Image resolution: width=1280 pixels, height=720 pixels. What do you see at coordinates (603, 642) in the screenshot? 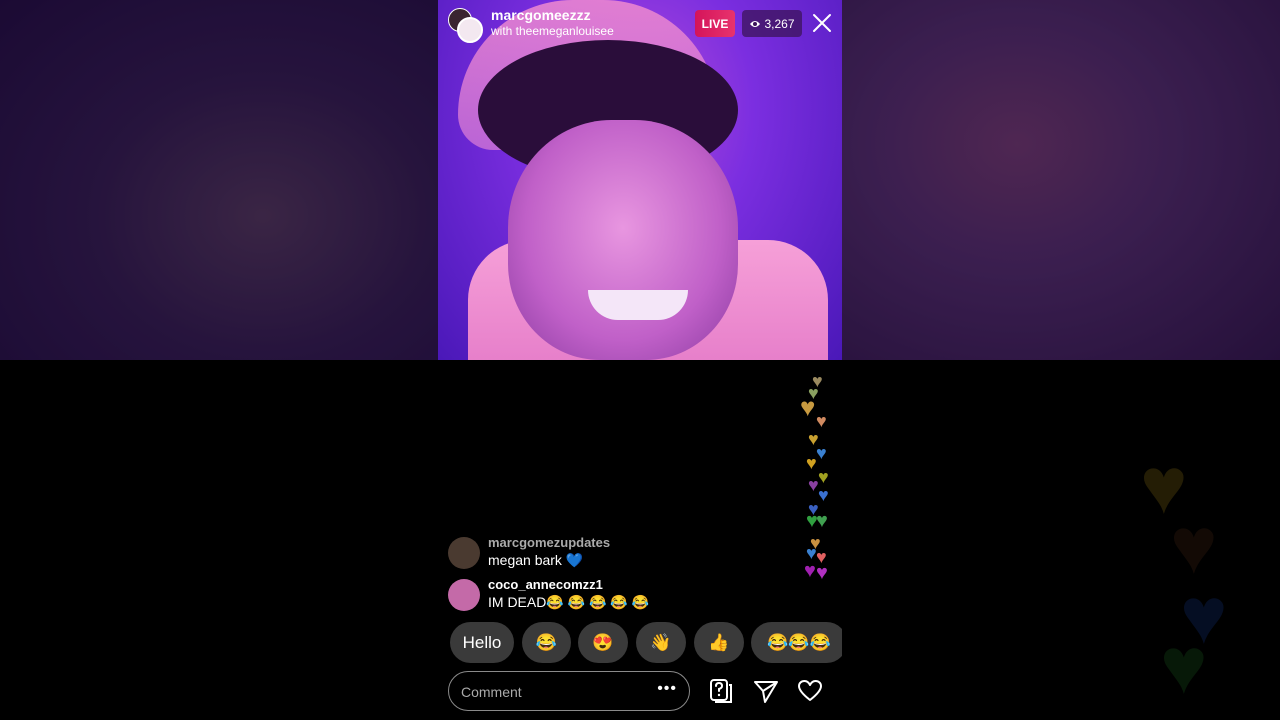
I see `quick-reply-heart-eyes: 😍` at bounding box center [603, 642].